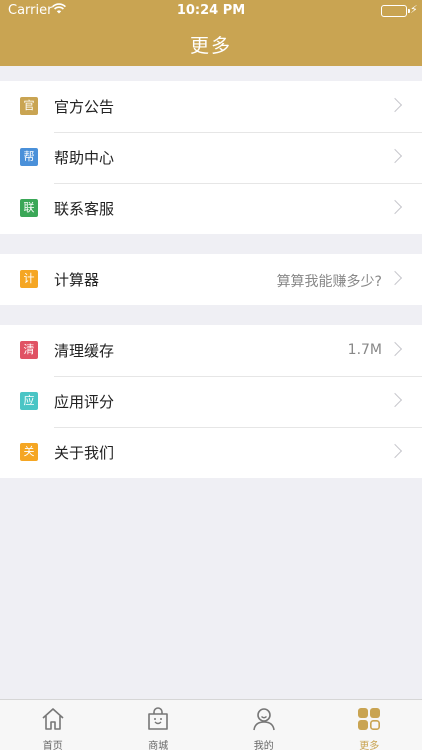  I want to click on tab-home: 首页, so click(53, 725).